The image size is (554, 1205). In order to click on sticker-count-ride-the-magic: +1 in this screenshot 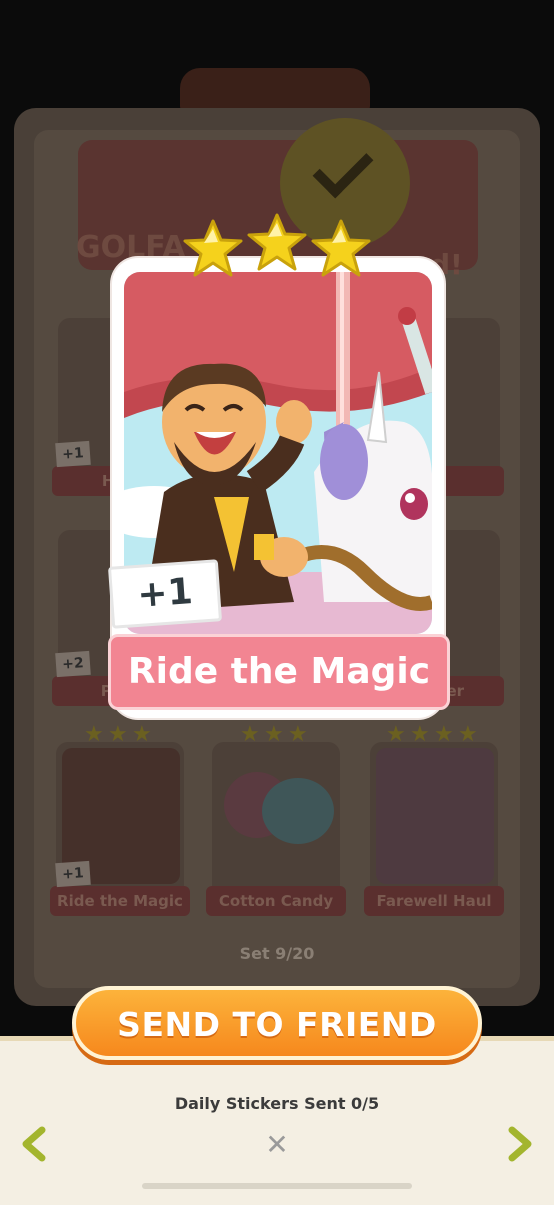, I will do `click(73, 874)`.